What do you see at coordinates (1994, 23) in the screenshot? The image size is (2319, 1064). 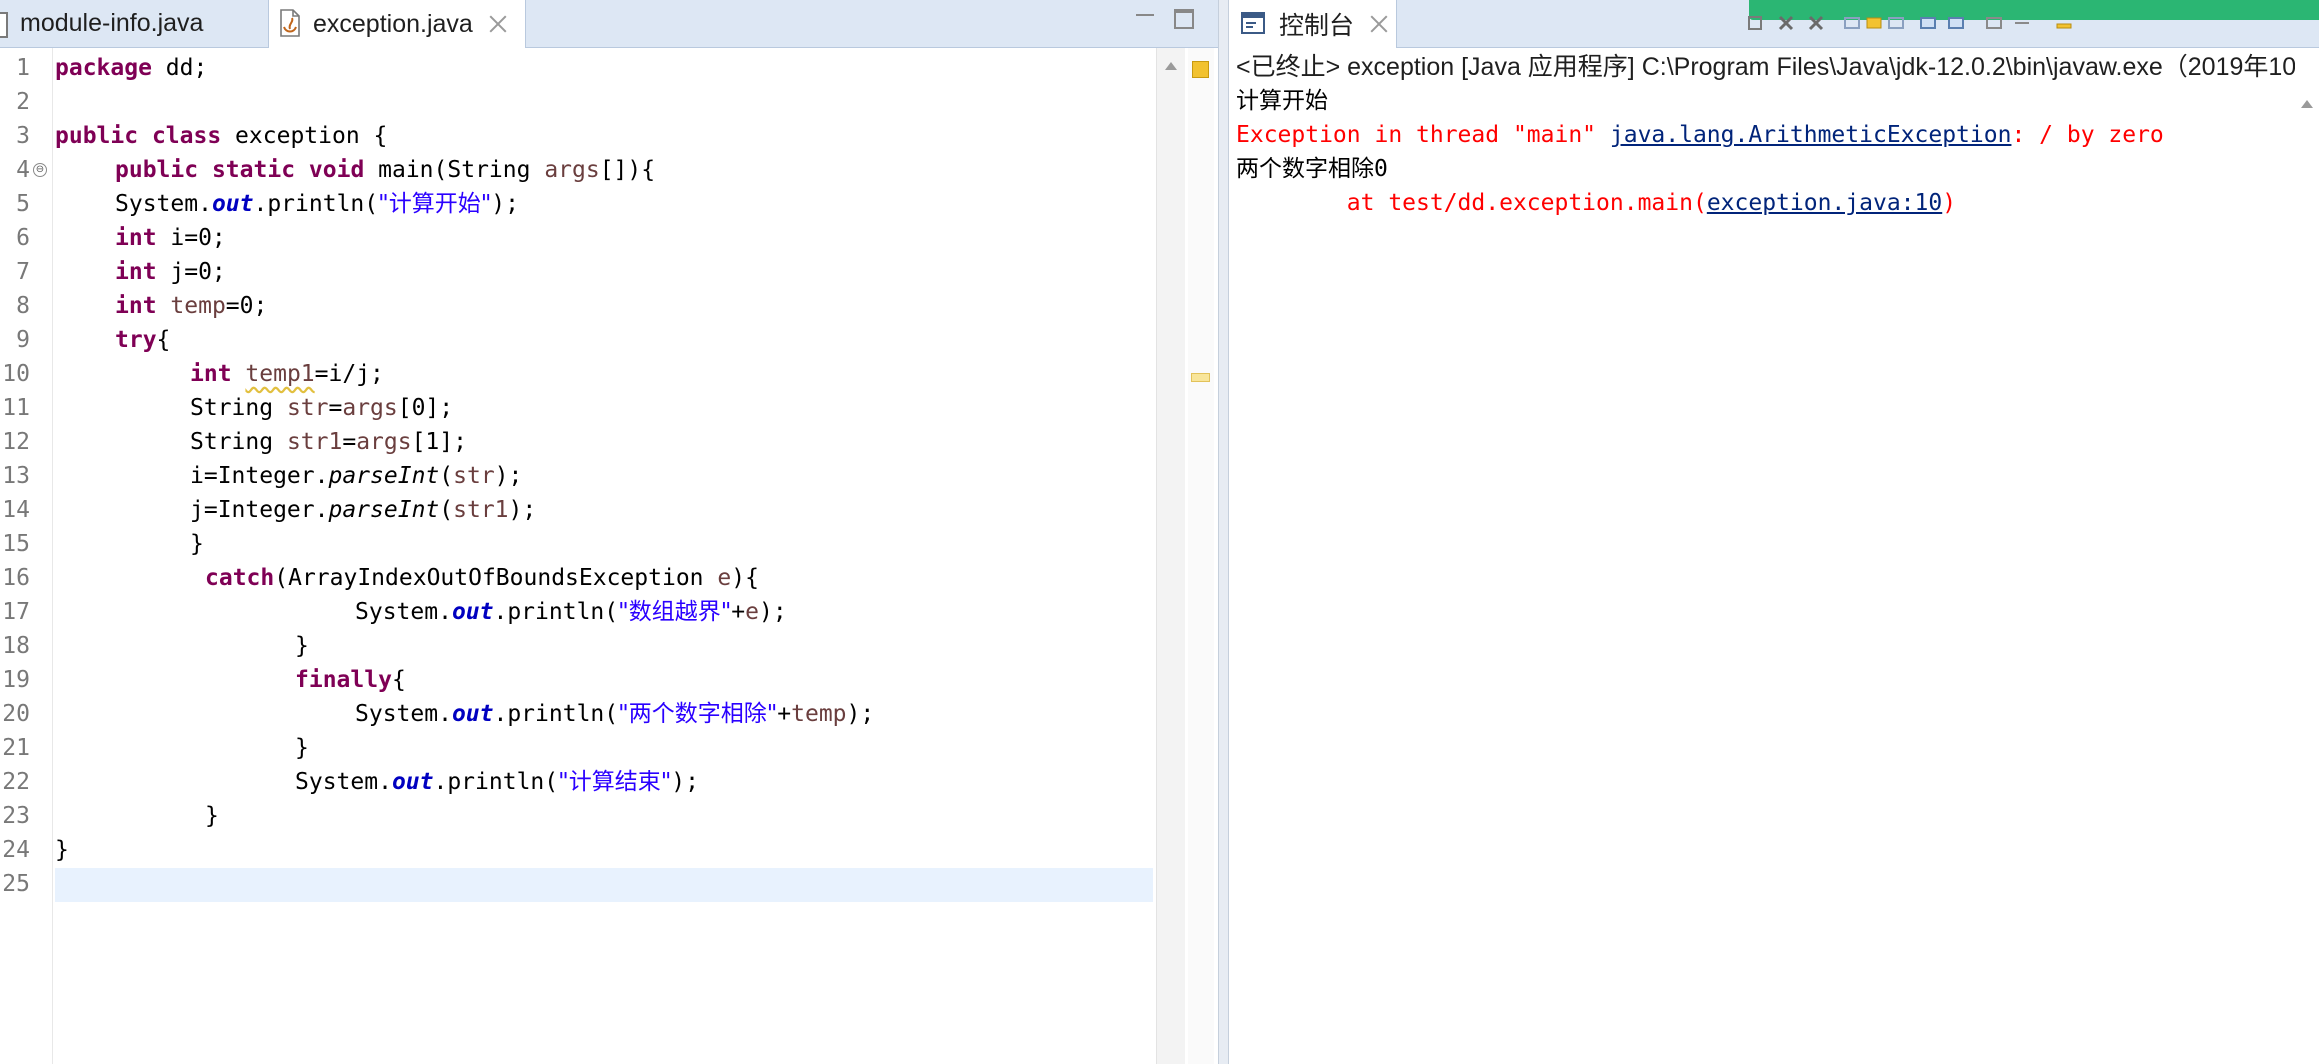 I see `open-console-icon` at bounding box center [1994, 23].